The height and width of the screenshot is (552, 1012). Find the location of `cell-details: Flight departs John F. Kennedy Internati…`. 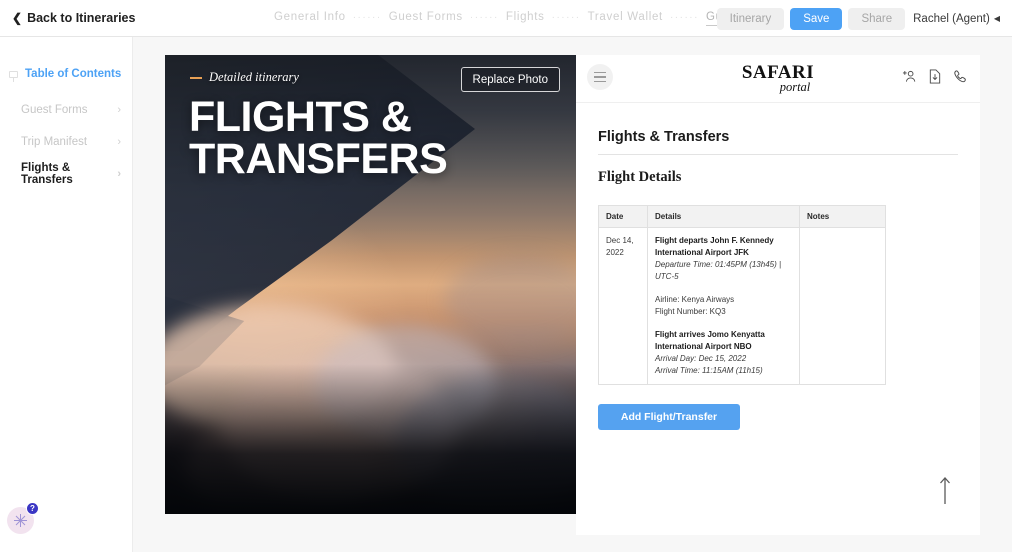

cell-details: Flight departs John F. Kennedy Internati… is located at coordinates (723, 306).